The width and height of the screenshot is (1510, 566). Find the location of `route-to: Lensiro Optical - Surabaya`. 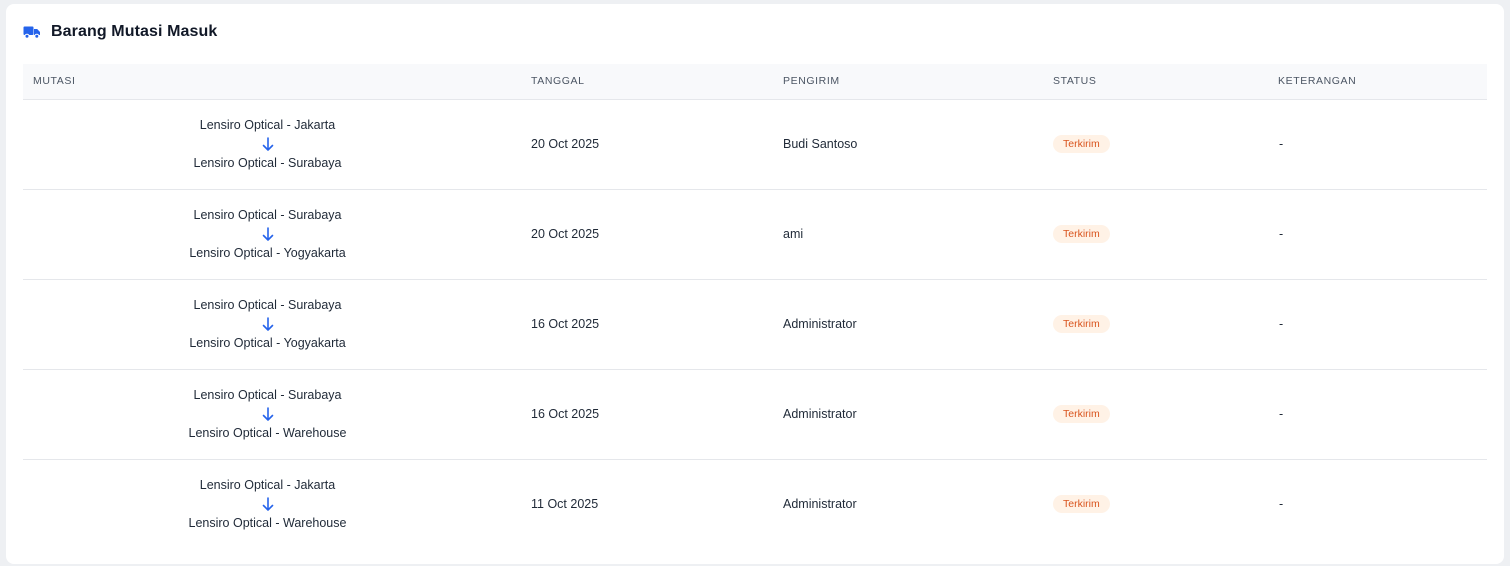

route-to: Lensiro Optical - Surabaya is located at coordinates (267, 162).